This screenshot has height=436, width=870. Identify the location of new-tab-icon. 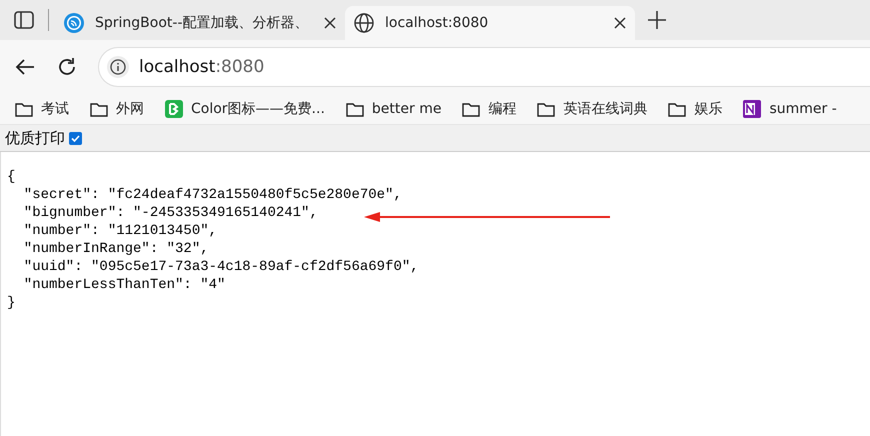
(657, 20).